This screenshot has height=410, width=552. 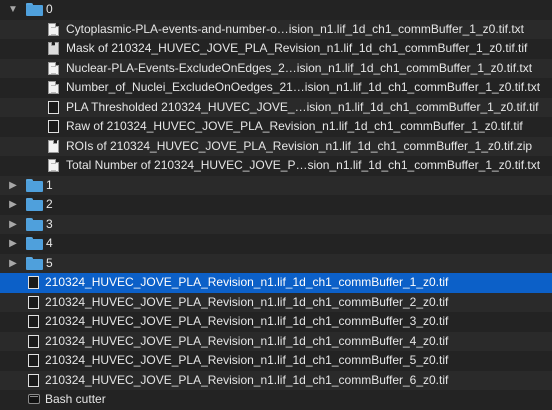 I want to click on img-file-icon, so click(x=53, y=48).